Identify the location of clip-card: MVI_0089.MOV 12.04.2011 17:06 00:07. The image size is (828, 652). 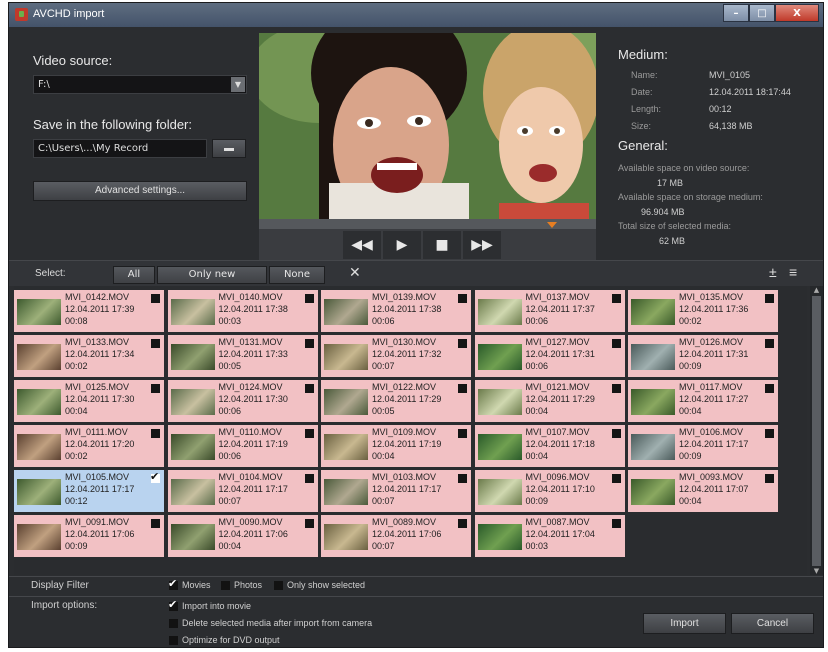
(396, 536).